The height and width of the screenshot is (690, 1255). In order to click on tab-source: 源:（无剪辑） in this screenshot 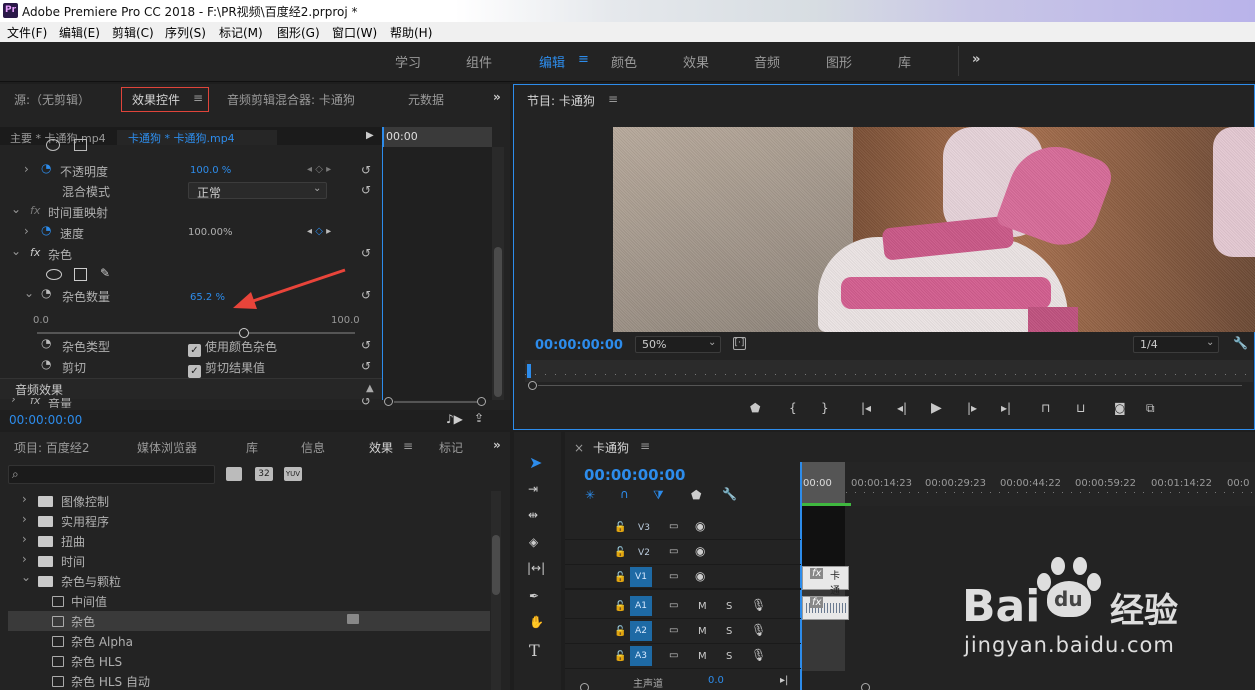, I will do `click(52, 99)`.